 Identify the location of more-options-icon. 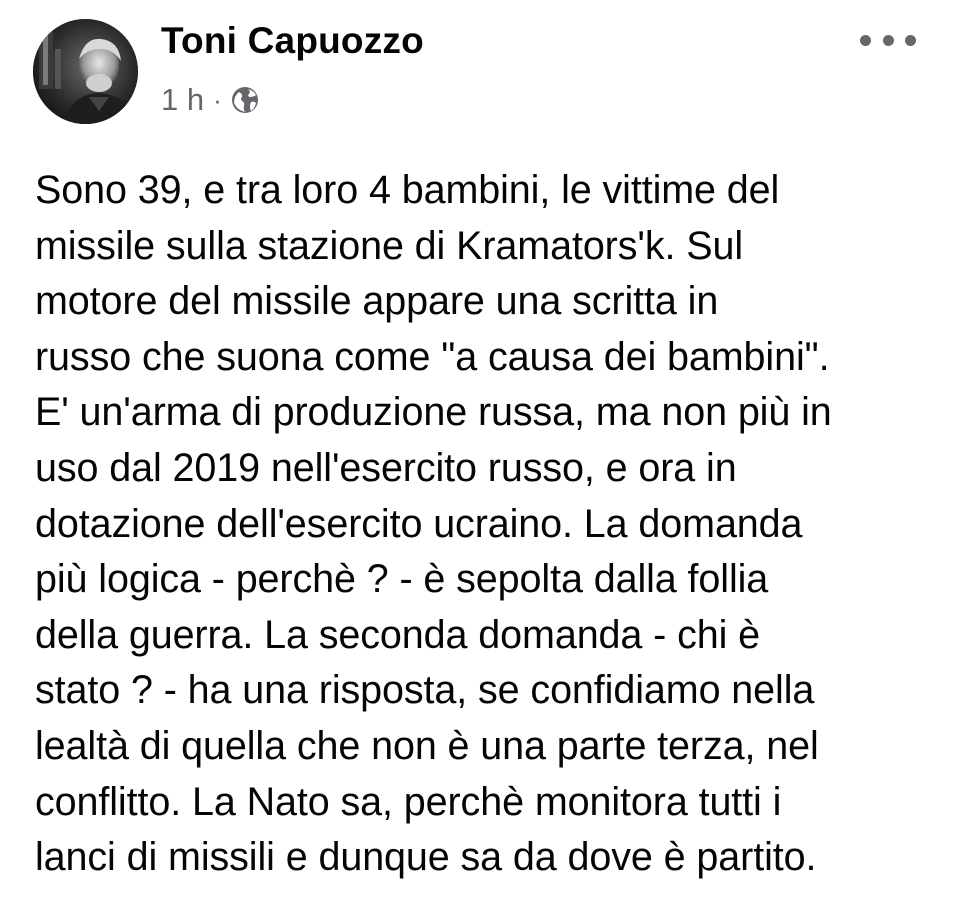
(865, 40).